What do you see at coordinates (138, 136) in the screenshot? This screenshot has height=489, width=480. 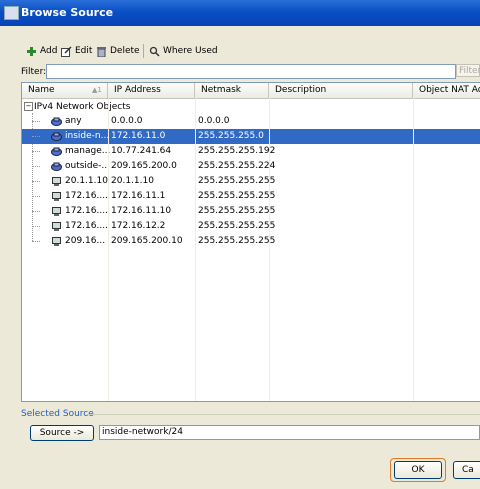 I see `ip-cell: 172.16.11.0` at bounding box center [138, 136].